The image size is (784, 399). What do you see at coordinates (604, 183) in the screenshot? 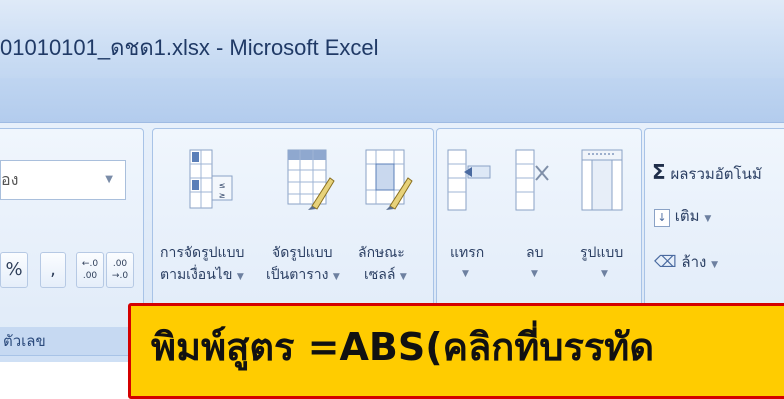
I see `format-cells-icon` at bounding box center [604, 183].